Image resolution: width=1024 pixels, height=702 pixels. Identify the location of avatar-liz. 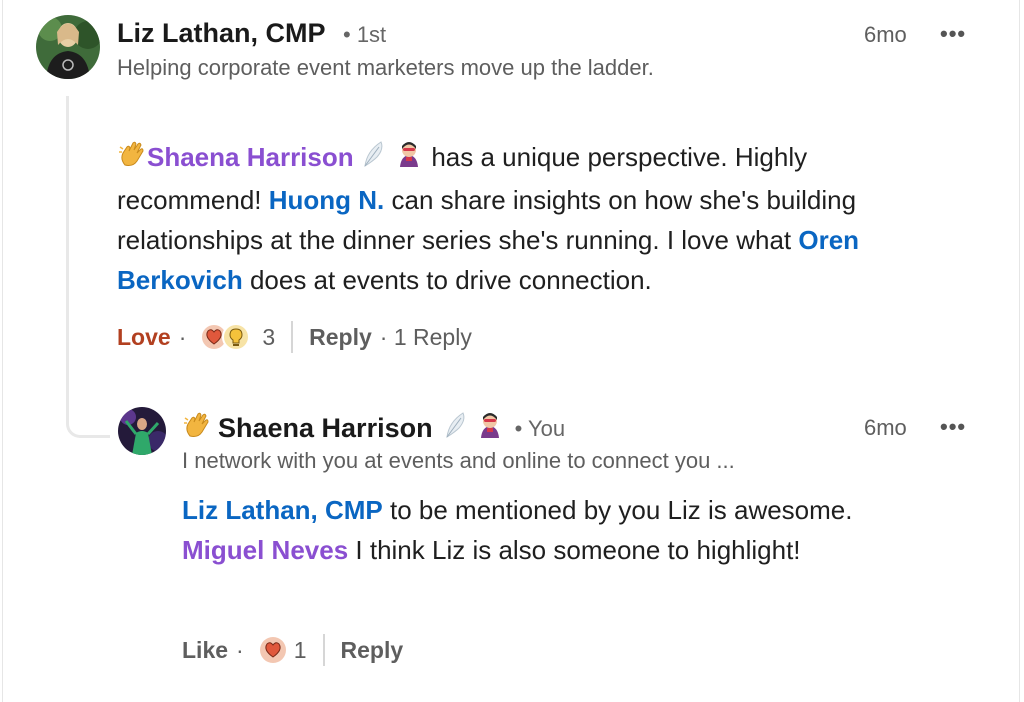
(68, 47).